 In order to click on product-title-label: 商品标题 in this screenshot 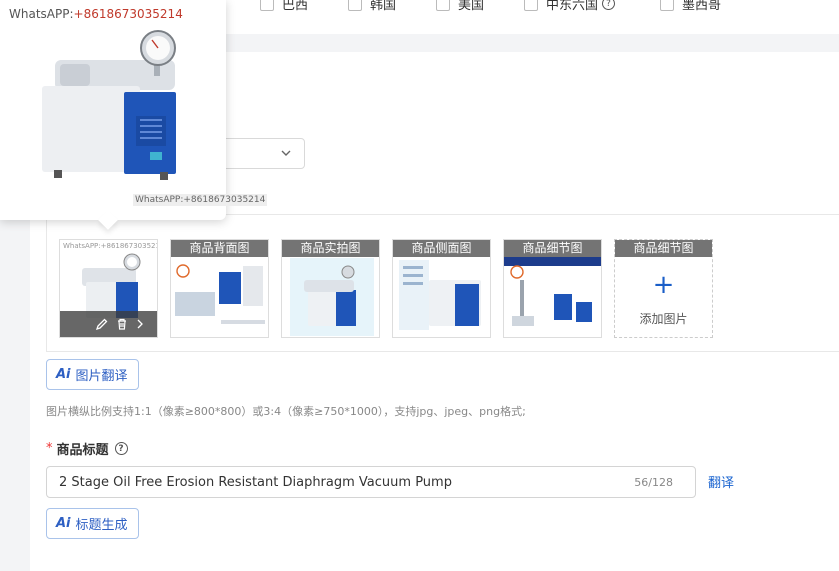, I will do `click(82, 450)`.